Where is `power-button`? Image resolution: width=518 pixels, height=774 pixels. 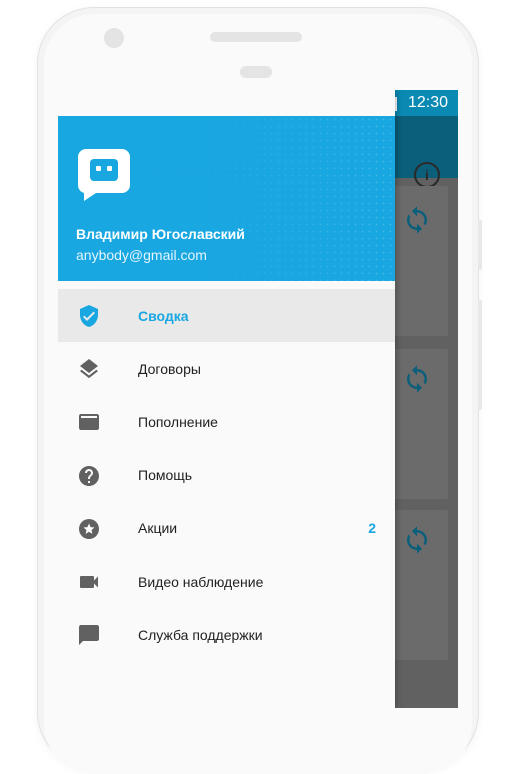
power-button is located at coordinates (480, 355).